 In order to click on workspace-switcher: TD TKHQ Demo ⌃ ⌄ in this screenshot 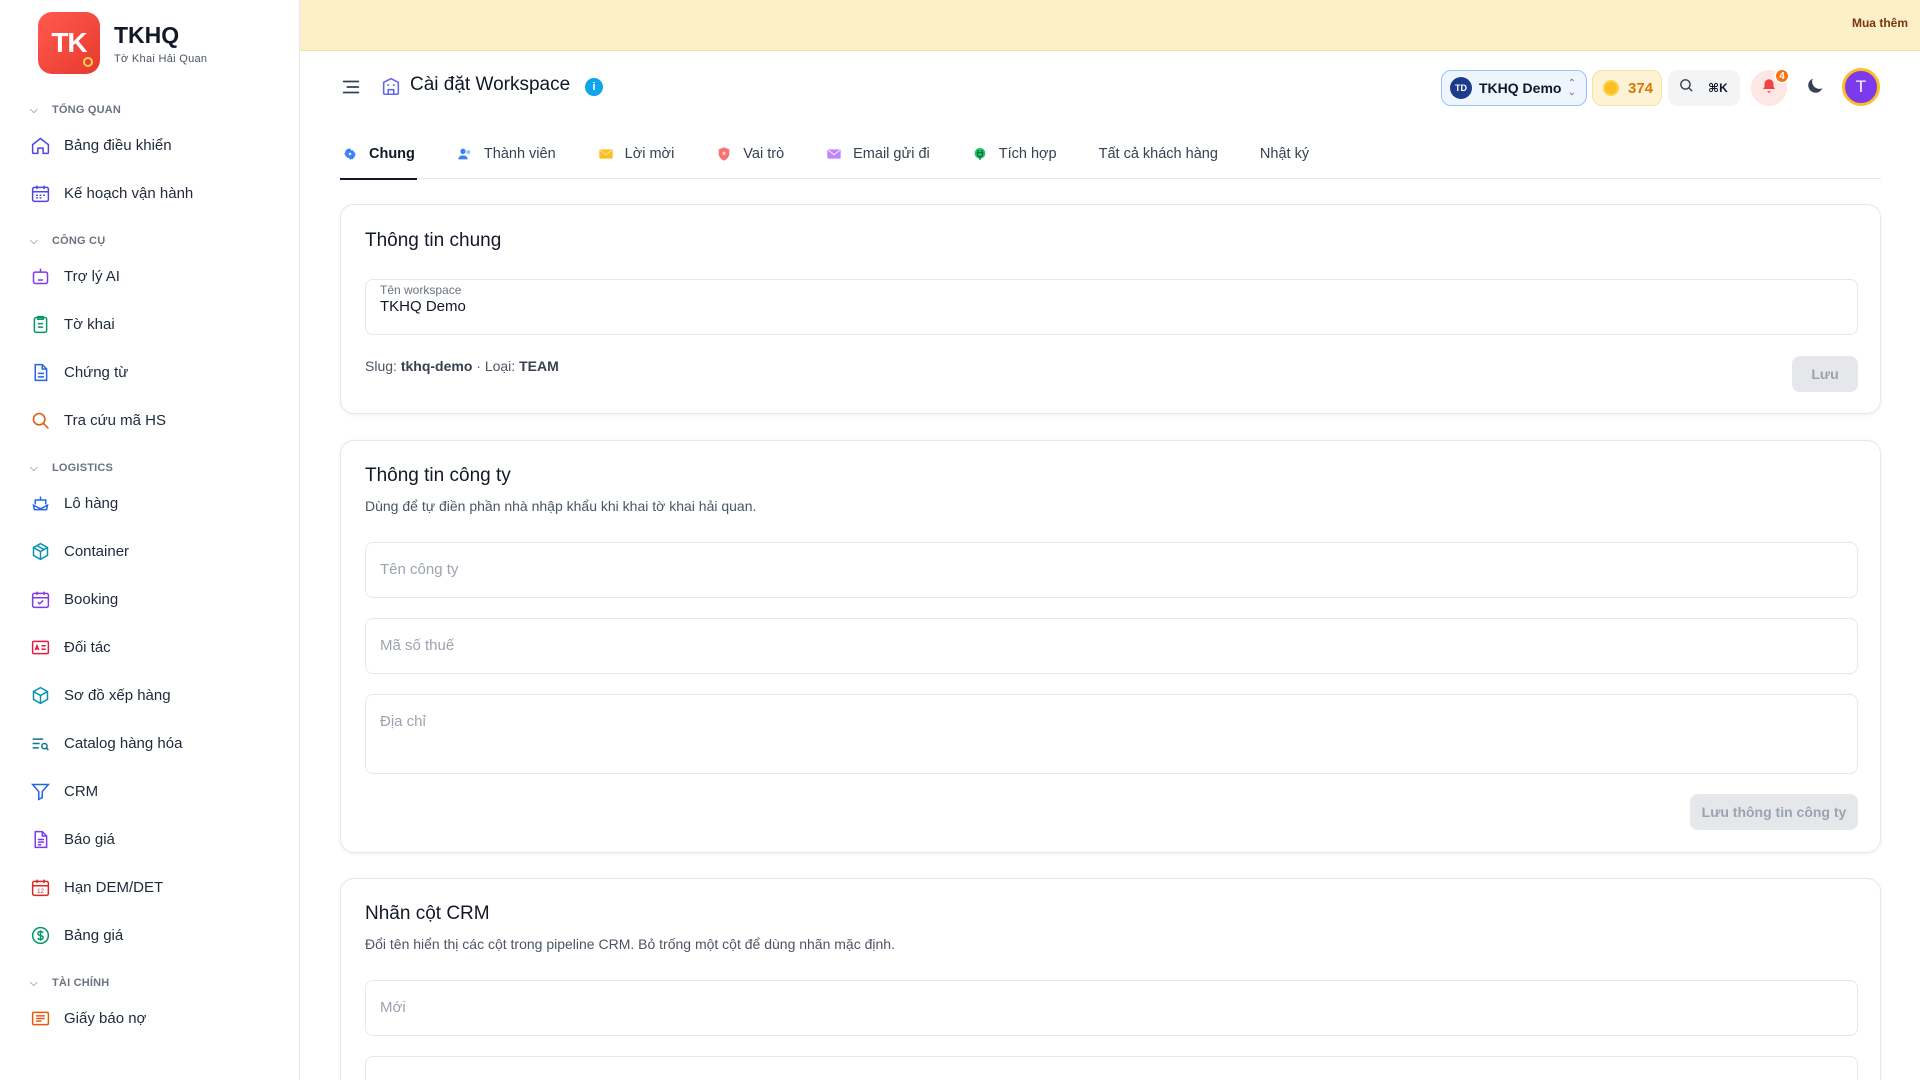, I will do `click(1514, 88)`.